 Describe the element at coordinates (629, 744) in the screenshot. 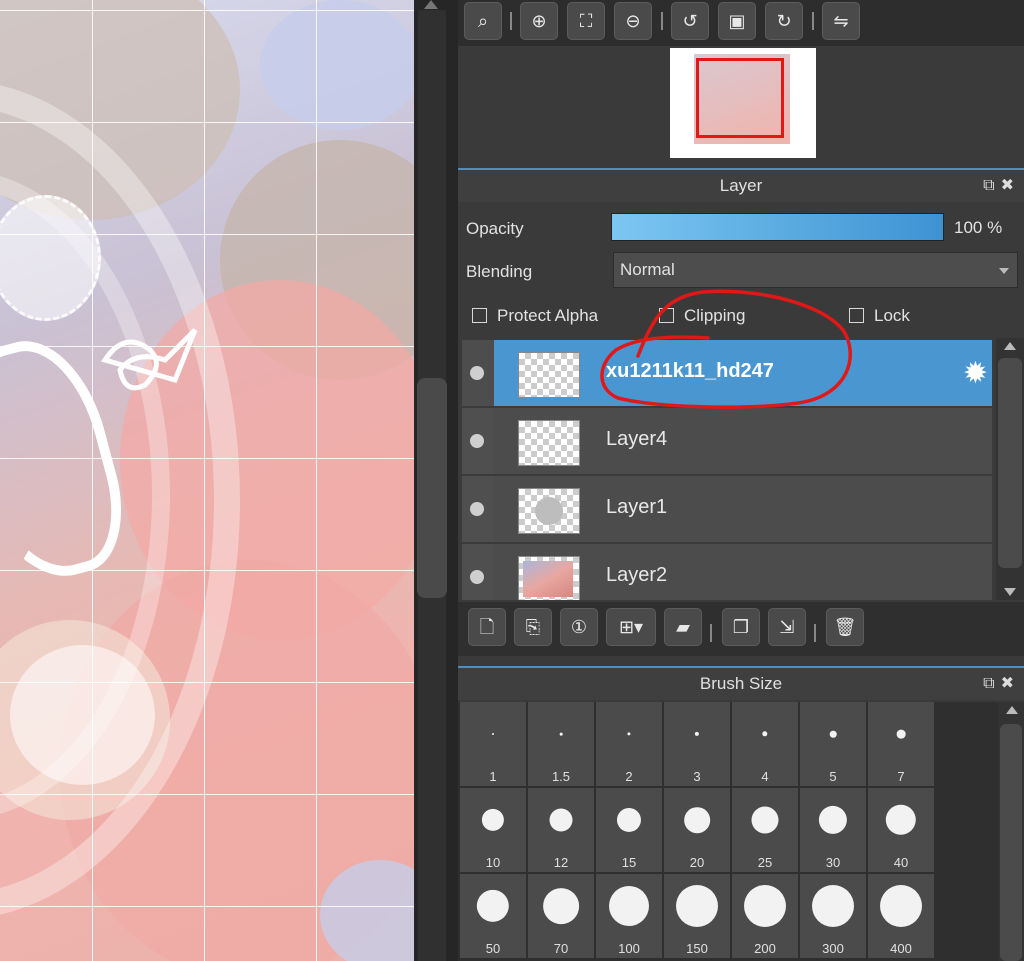

I see `brush-size-cell: 2` at that location.